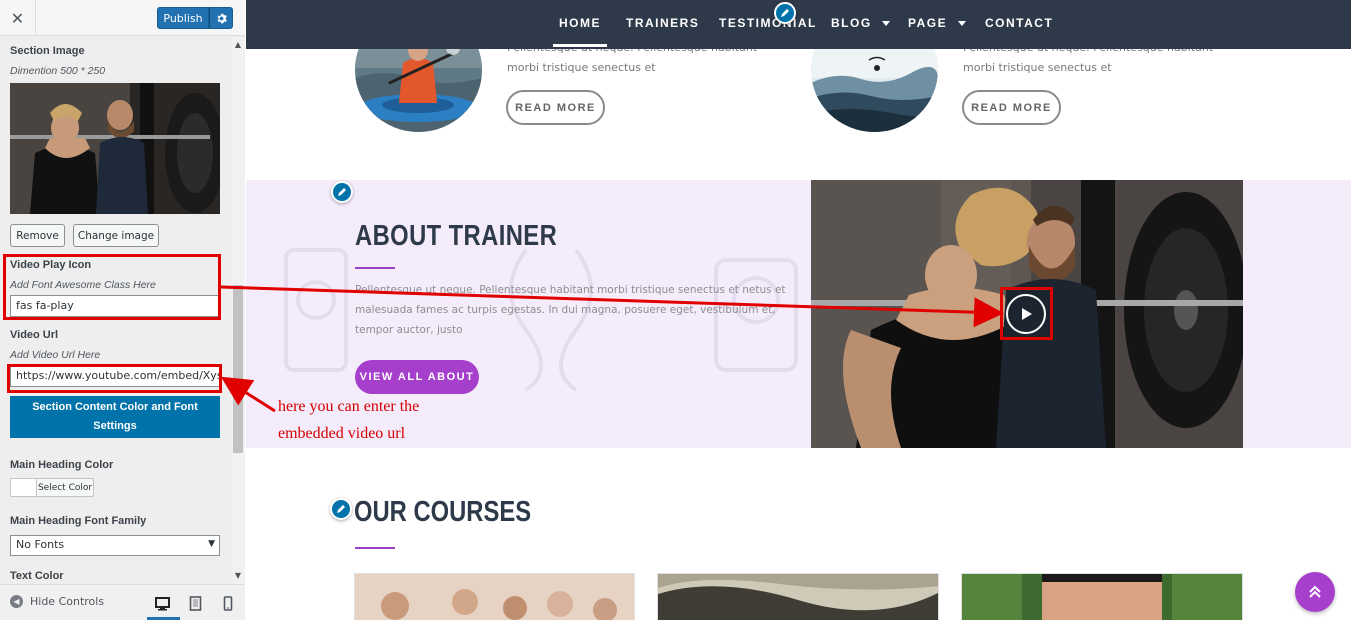  What do you see at coordinates (67, 601) in the screenshot?
I see `hide-controls-label: Hide Controls` at bounding box center [67, 601].